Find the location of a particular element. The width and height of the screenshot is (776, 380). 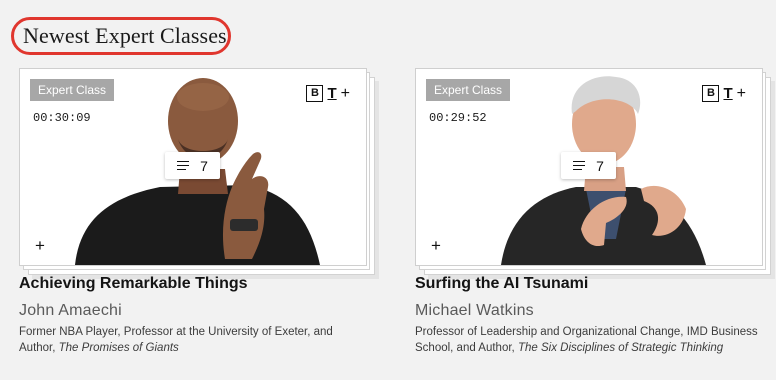

class-author: John Amaechi is located at coordinates (70, 310).